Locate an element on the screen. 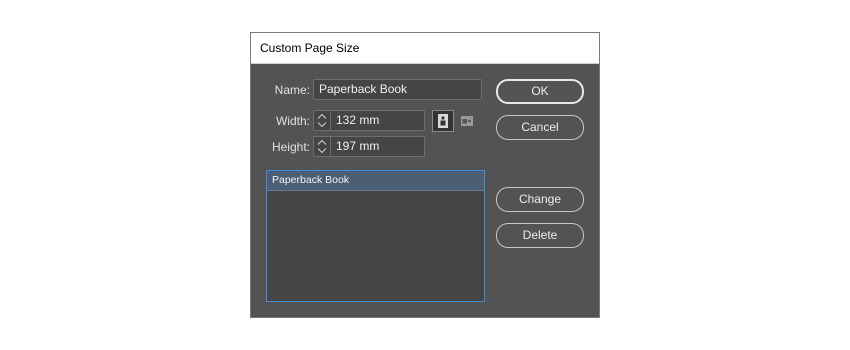 The width and height of the screenshot is (850, 350). height-input-value: 197 mm is located at coordinates (358, 146).